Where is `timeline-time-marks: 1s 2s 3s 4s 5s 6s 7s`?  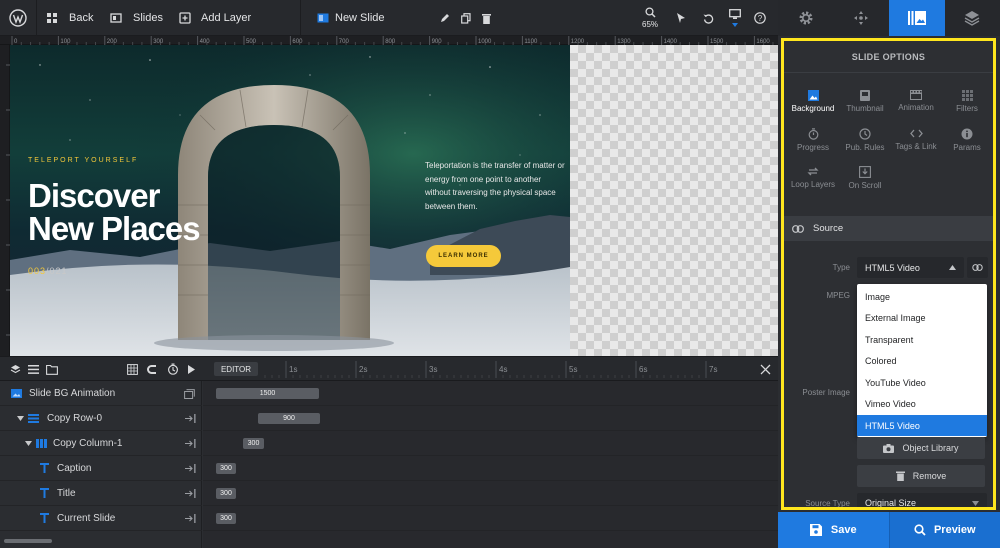
timeline-time-marks: 1s 2s 3s 4s 5s 6s 7s is located at coordinates (490, 369).